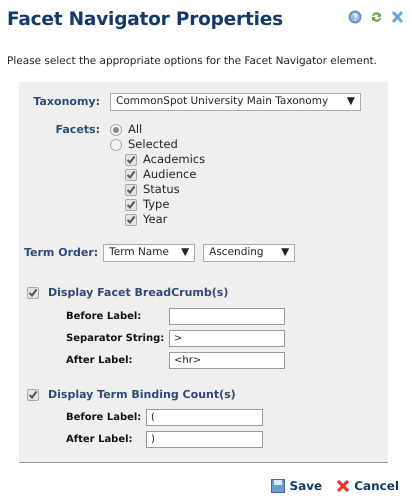 The image size is (411, 500). Describe the element at coordinates (204, 417) in the screenshot. I see `input-field: (` at that location.